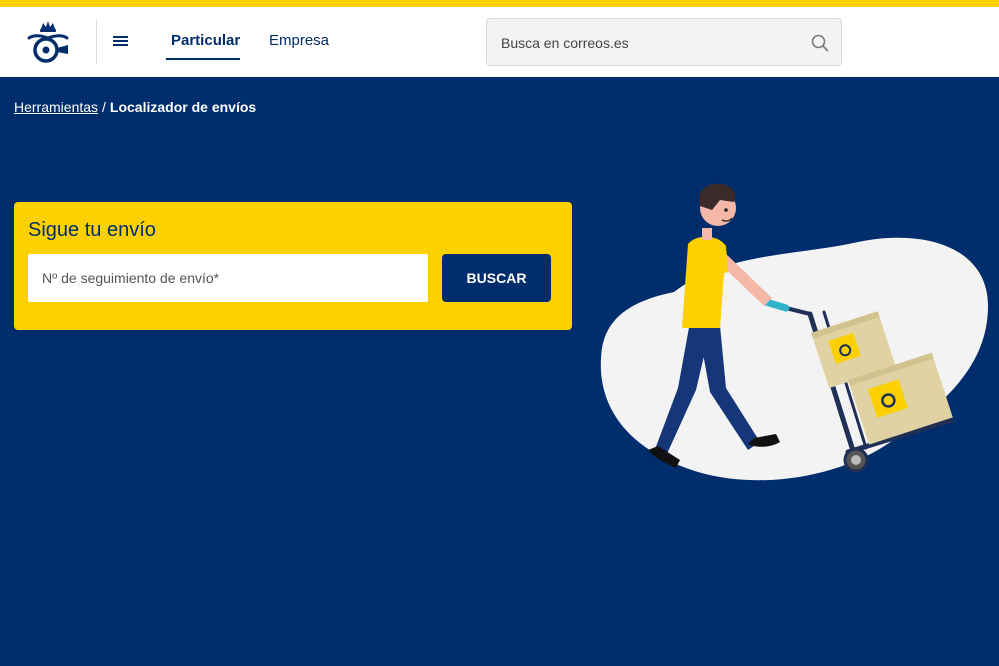 Image resolution: width=999 pixels, height=666 pixels. I want to click on breadcrumb-link-herramientas: Herramientas, so click(56, 107).